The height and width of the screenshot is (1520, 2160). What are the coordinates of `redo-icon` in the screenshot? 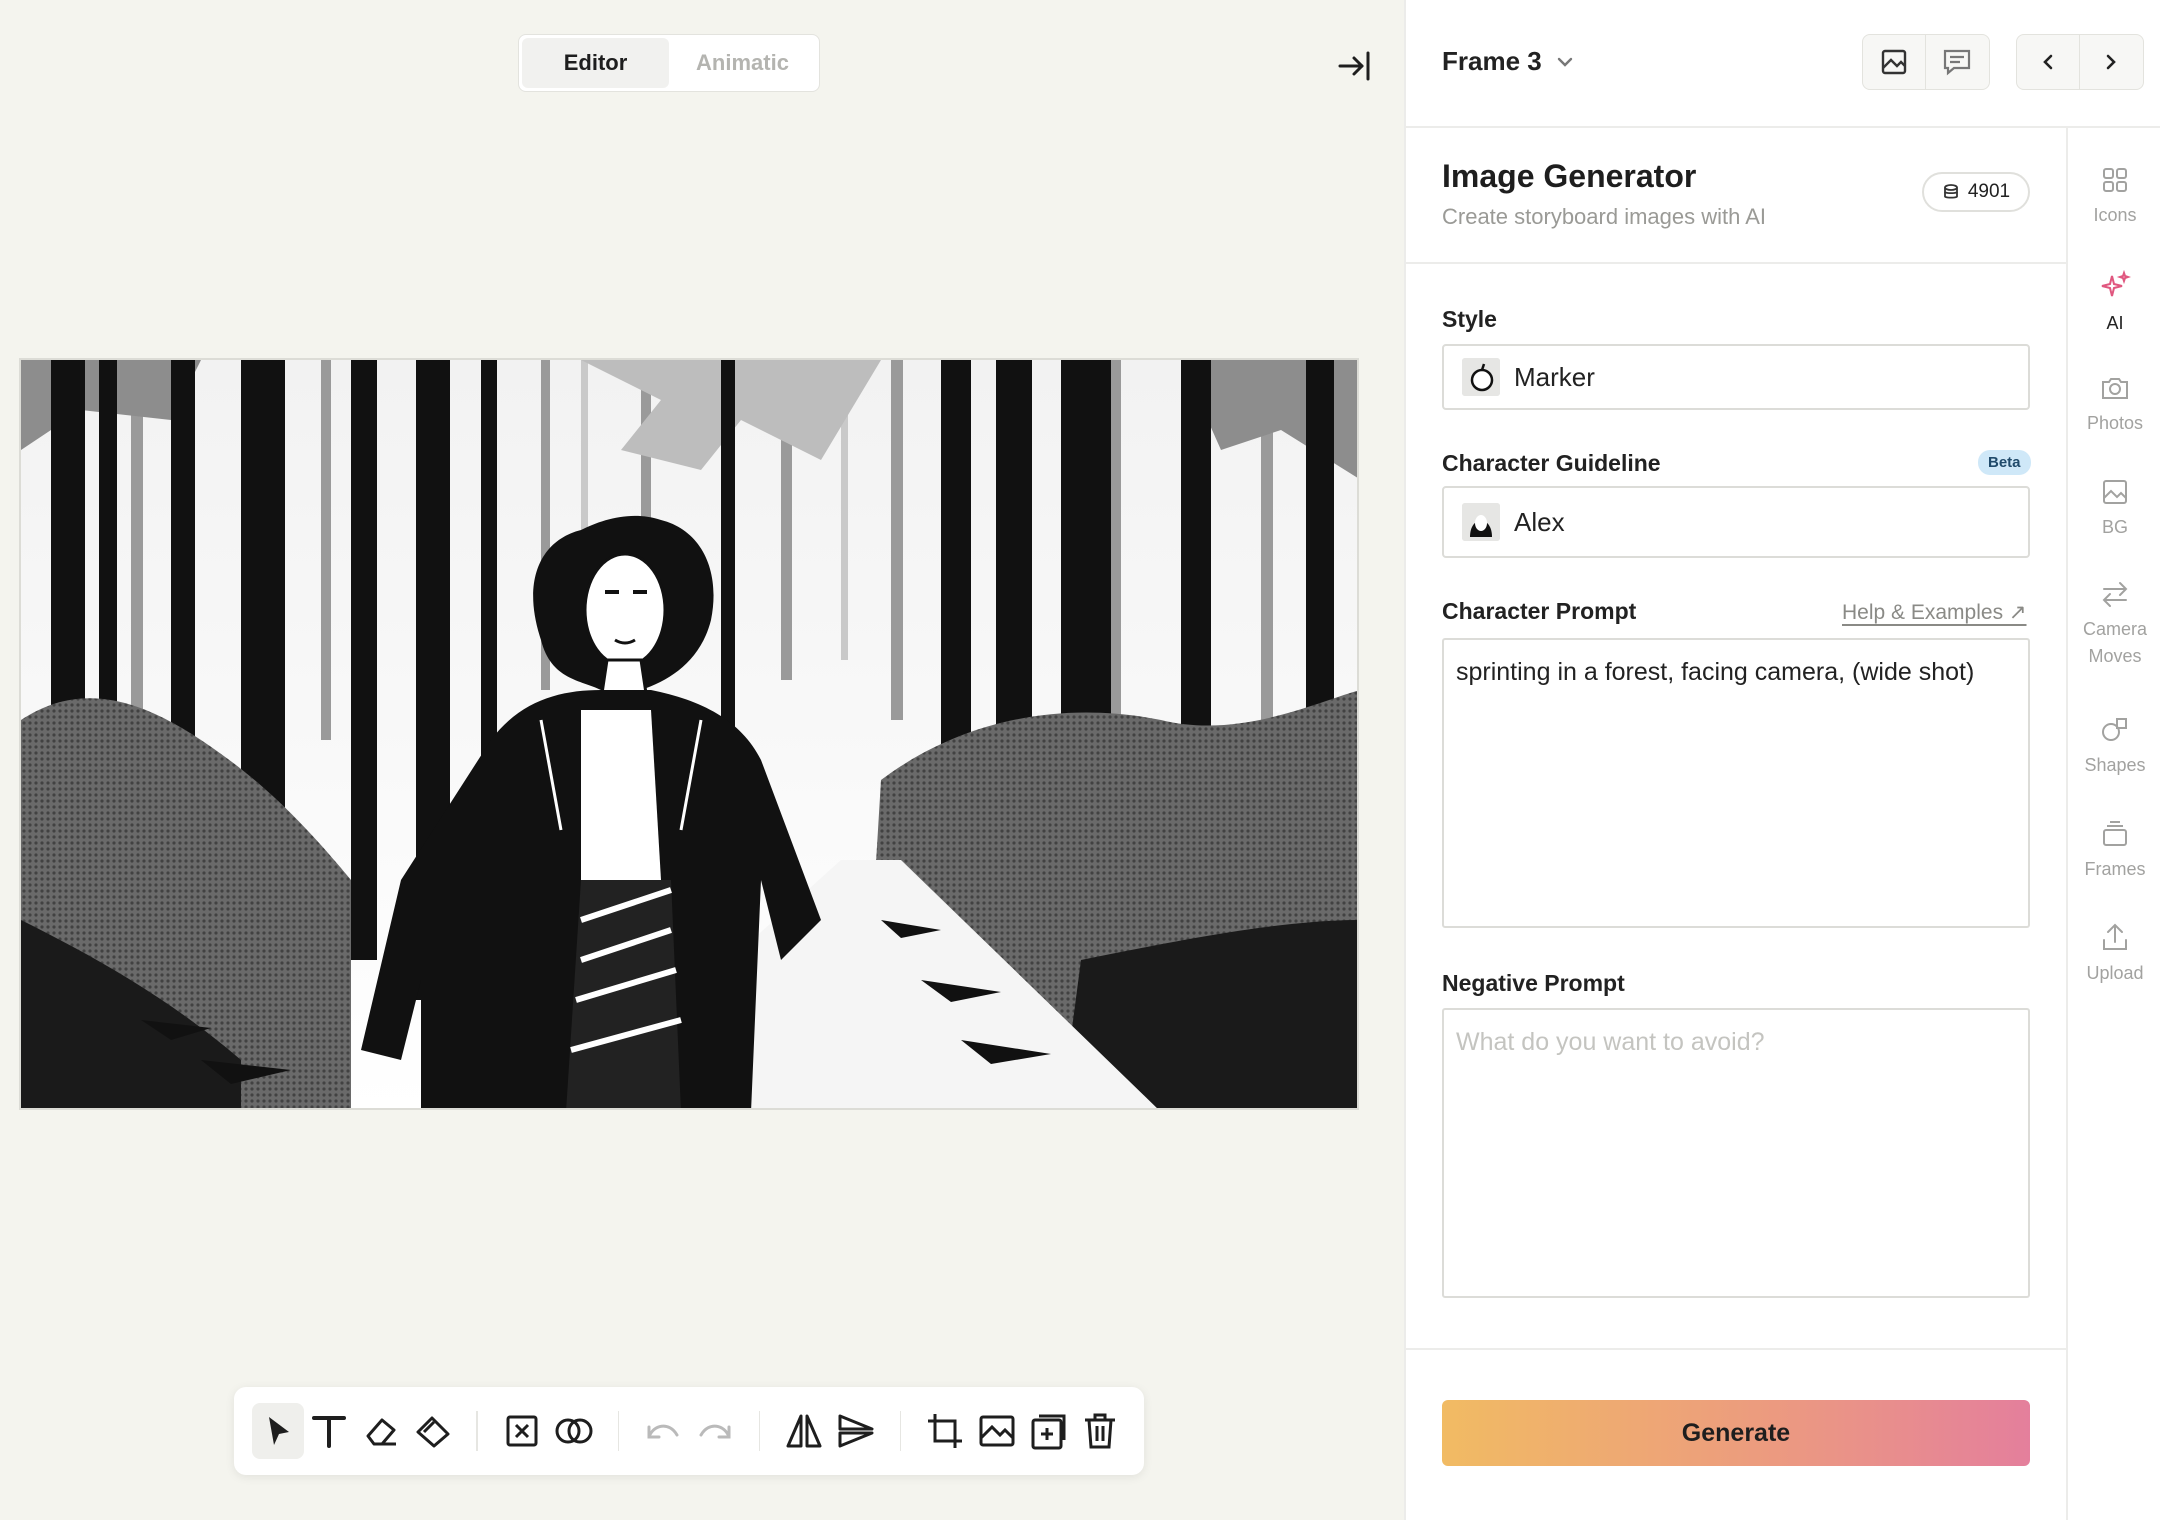 It's located at (715, 1431).